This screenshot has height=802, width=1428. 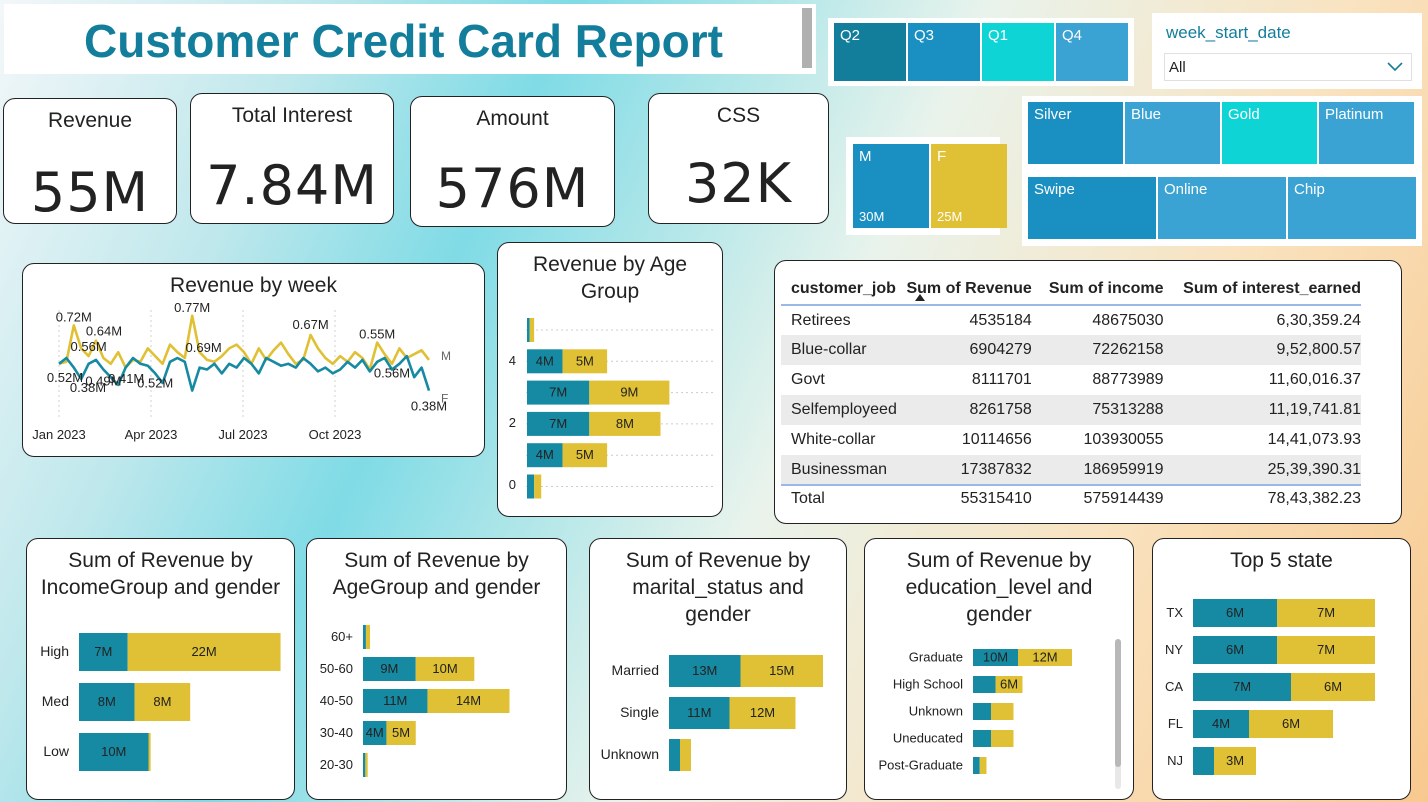 I want to click on card-category-tile-blue: Blue, so click(x=1172, y=133).